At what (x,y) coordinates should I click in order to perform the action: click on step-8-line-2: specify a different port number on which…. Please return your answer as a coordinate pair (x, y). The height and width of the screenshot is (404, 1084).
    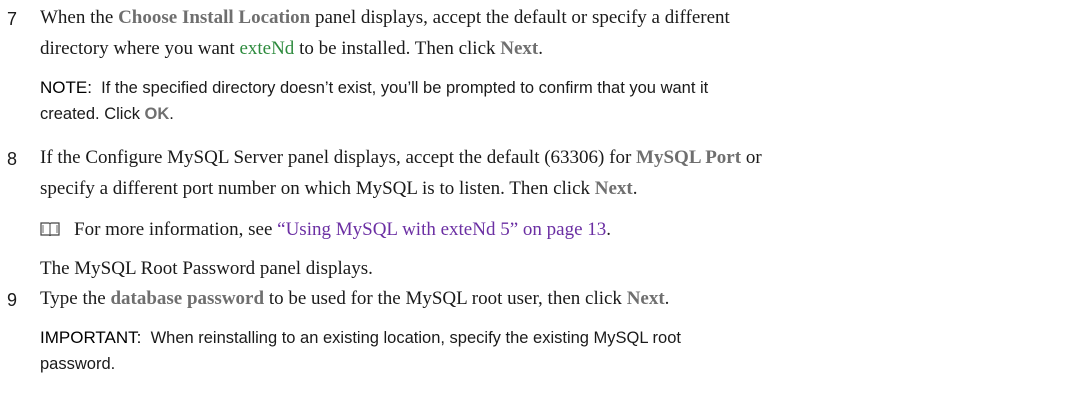
    Looking at the image, I should click on (339, 188).